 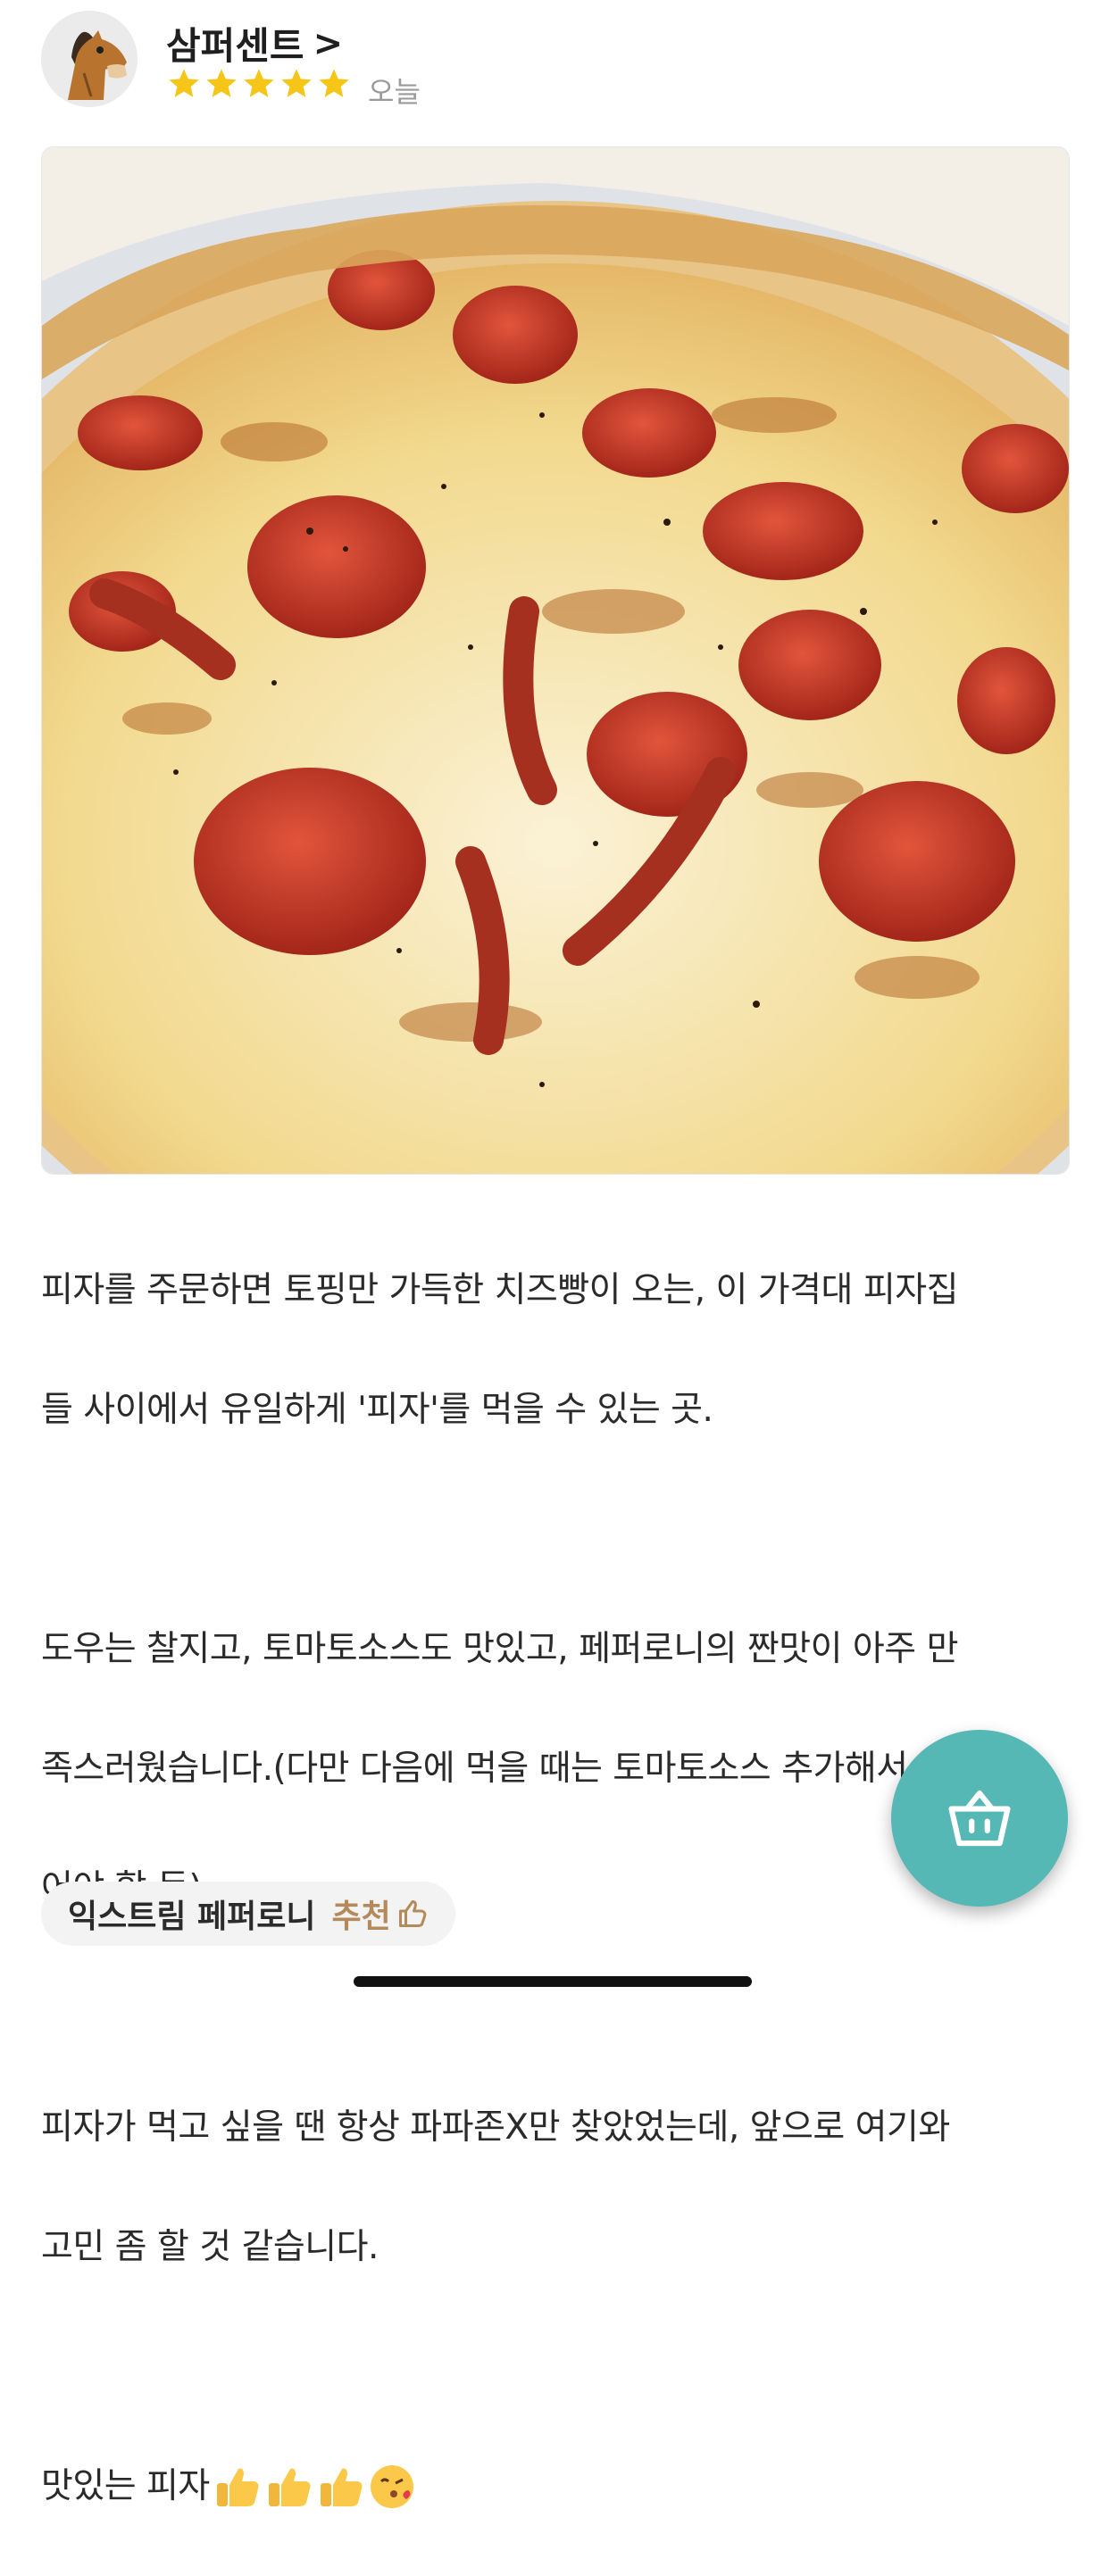 I want to click on review-date: 오늘, so click(x=394, y=92).